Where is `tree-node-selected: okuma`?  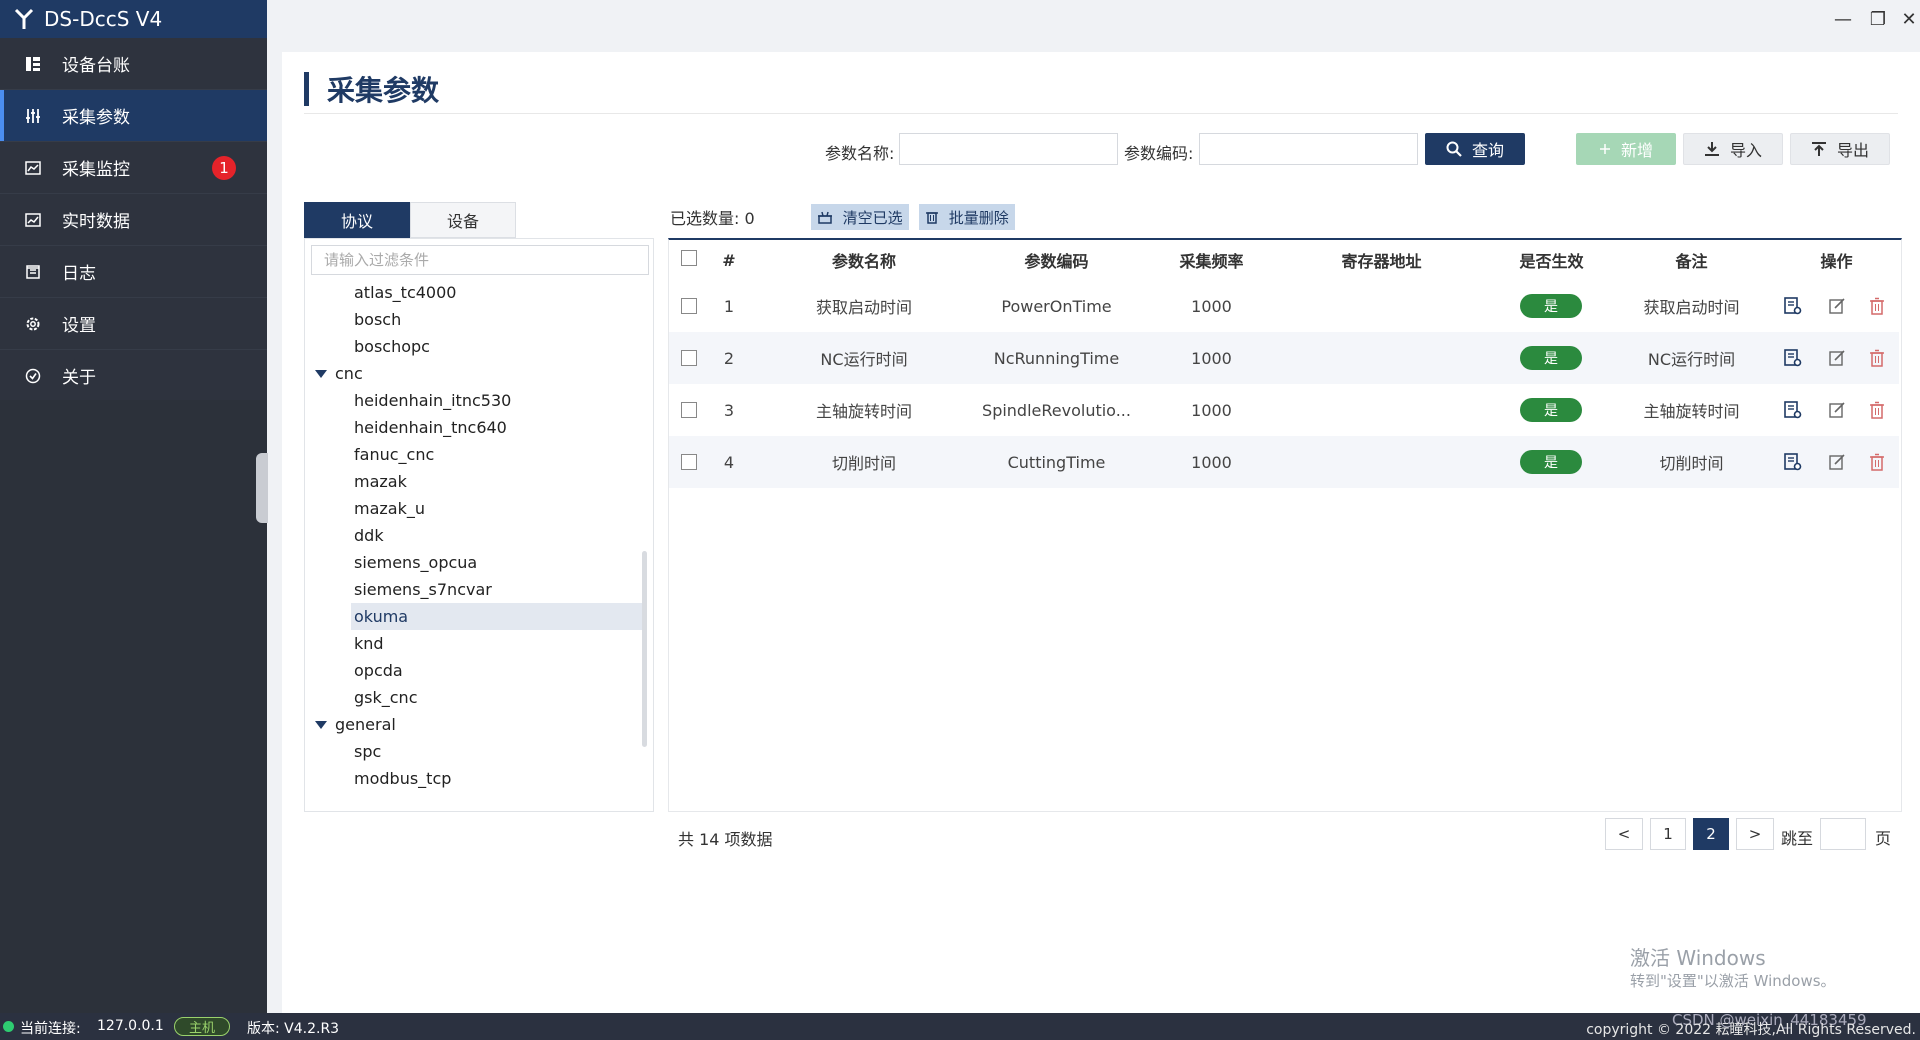
tree-node-selected: okuma is located at coordinates (497, 616).